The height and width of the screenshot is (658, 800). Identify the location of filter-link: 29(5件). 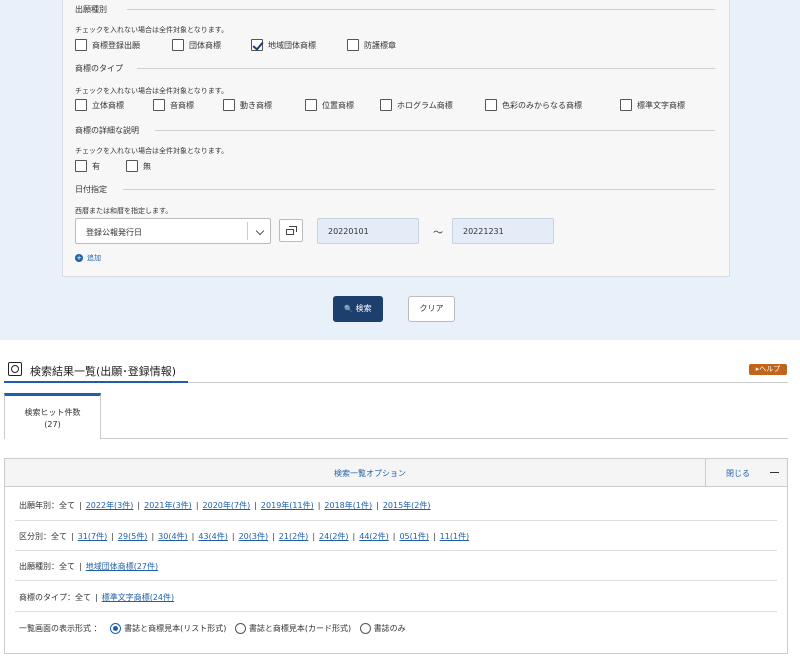
(133, 536).